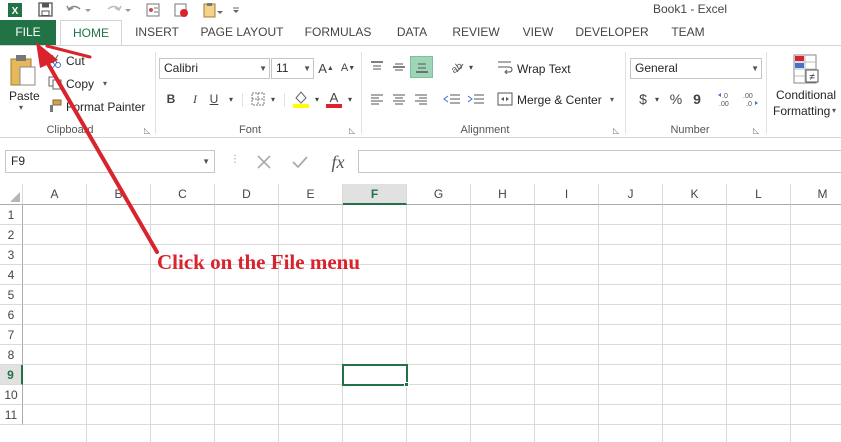 Image resolution: width=841 pixels, height=442 pixels. Describe the element at coordinates (11, 395) in the screenshot. I see `row-header-10: 10` at that location.